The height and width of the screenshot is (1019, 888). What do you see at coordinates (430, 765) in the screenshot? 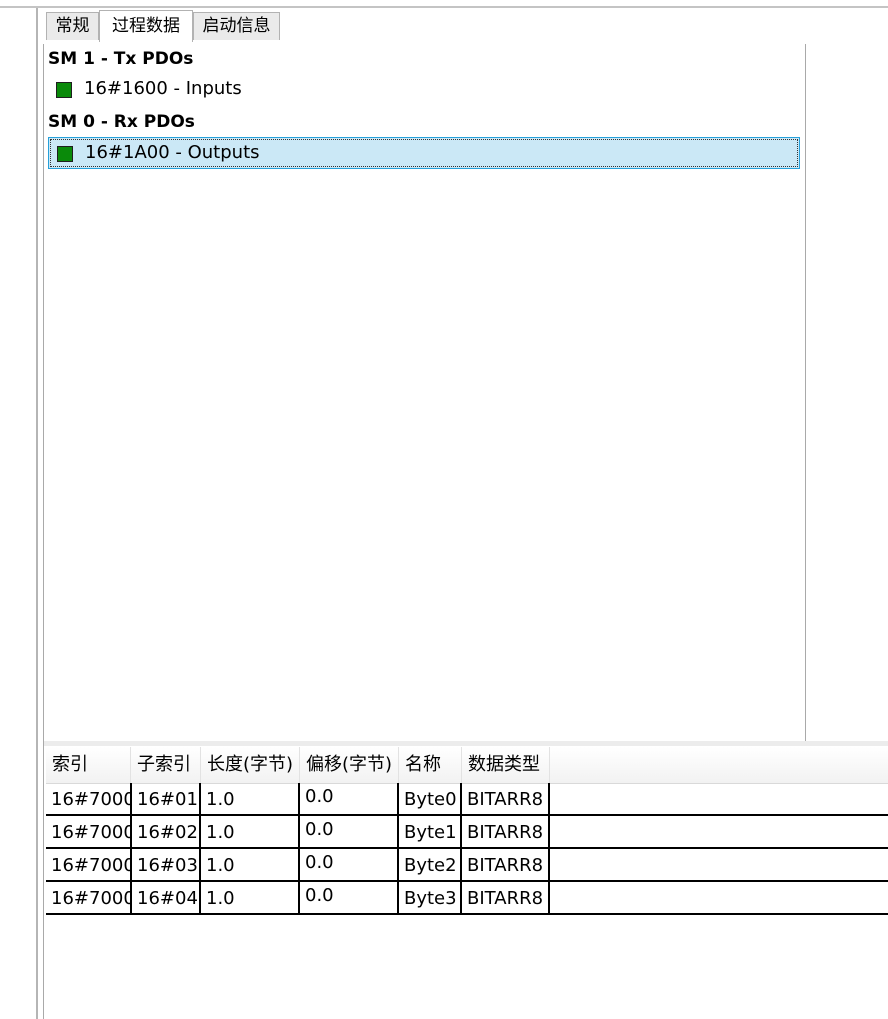
I see `column-header-name: 名称` at bounding box center [430, 765].